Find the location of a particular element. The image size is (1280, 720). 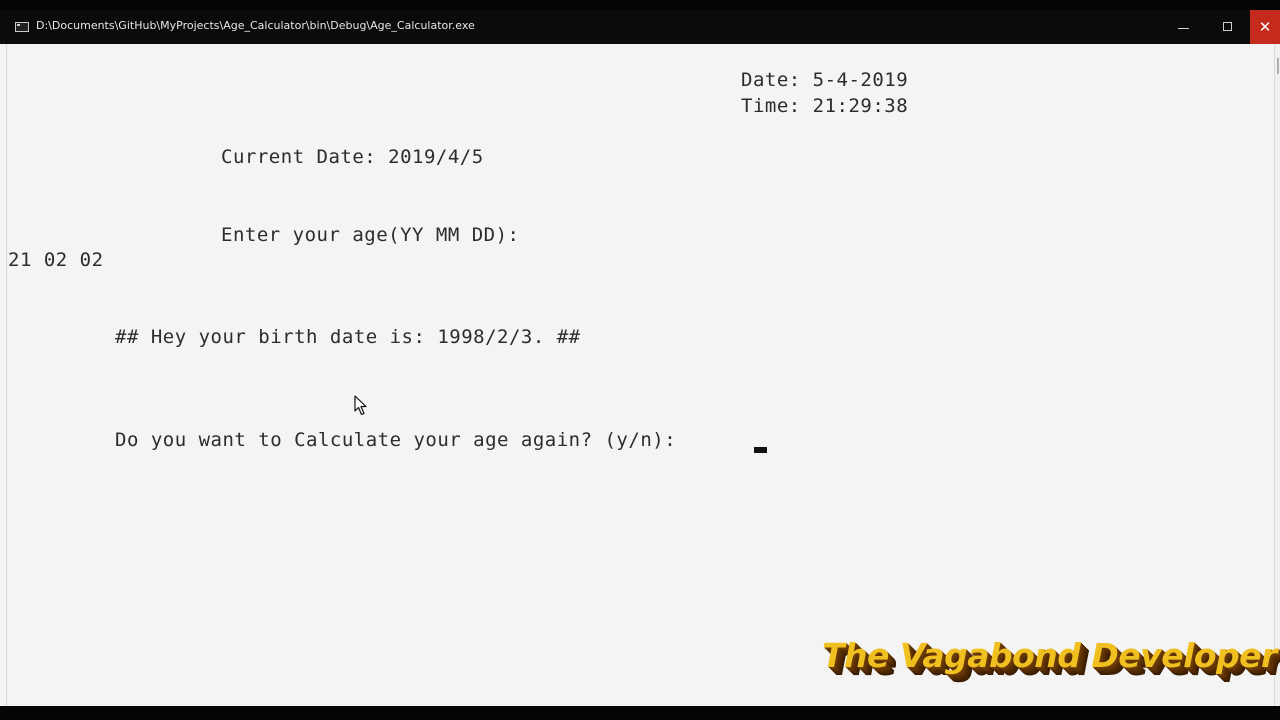

text-cursor is located at coordinates (760, 450).